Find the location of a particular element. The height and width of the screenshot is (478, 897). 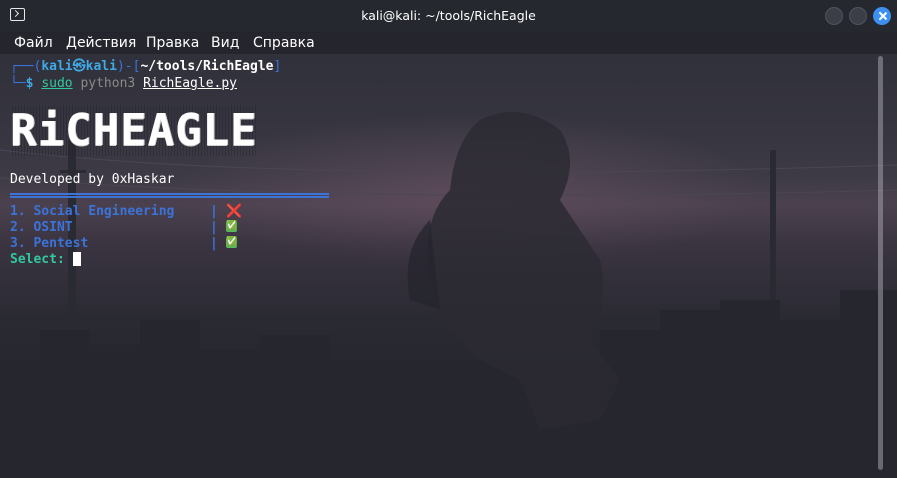

status-cross-icon: ❌ is located at coordinates (234, 211).